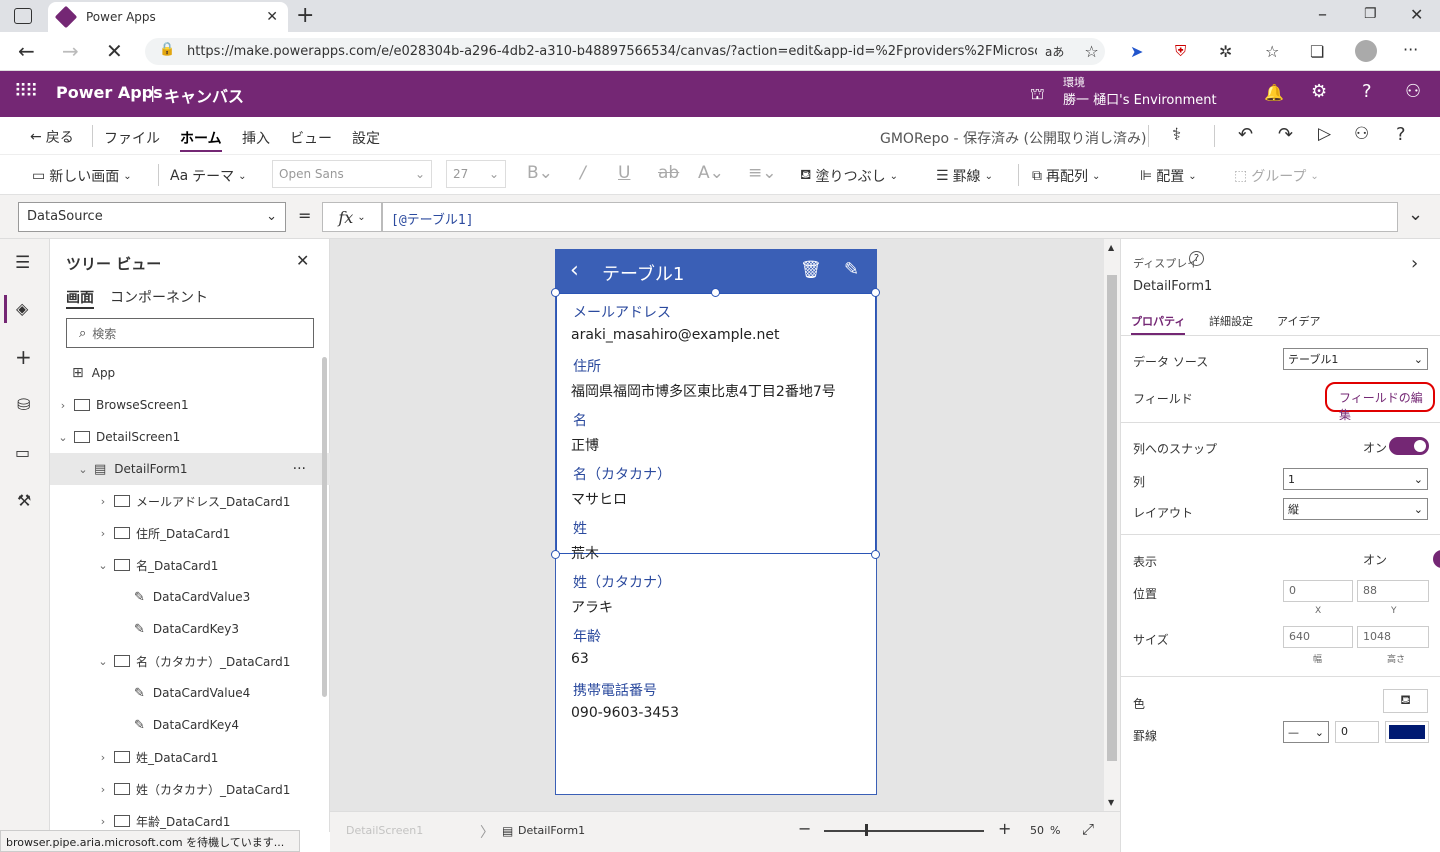 The height and width of the screenshot is (852, 1440). What do you see at coordinates (185, 597) in the screenshot?
I see `tree-item-control: ✎ DataCardValue3` at bounding box center [185, 597].